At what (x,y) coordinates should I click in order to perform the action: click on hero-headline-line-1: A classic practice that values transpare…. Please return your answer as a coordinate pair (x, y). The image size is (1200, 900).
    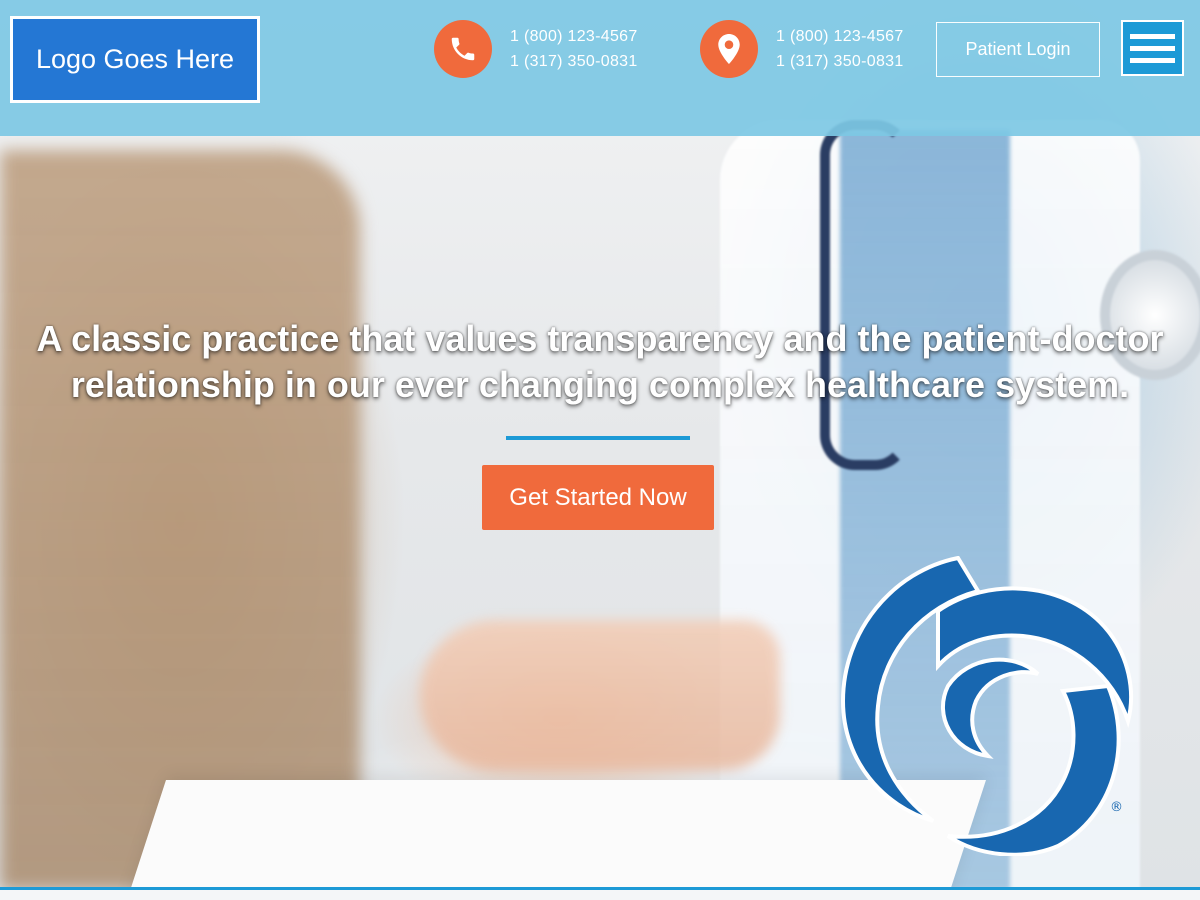
    Looking at the image, I should click on (600, 338).